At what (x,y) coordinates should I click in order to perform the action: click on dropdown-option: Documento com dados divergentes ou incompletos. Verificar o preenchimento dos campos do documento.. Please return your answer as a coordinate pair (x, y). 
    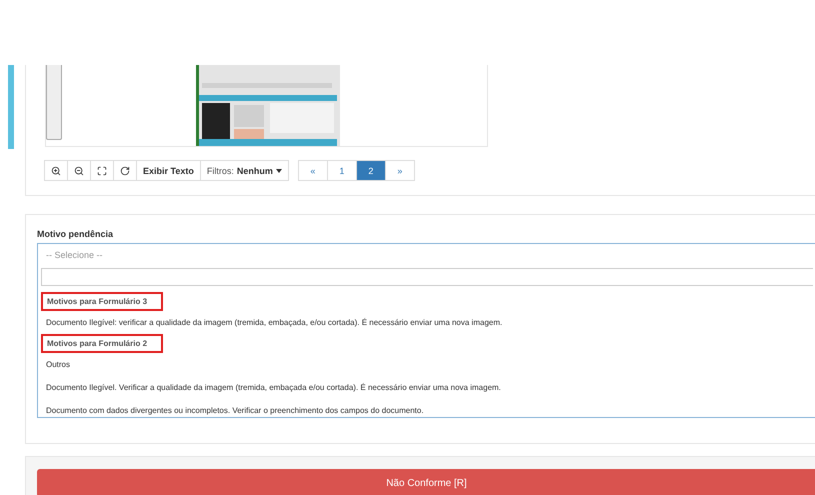
    Looking at the image, I should click on (426, 408).